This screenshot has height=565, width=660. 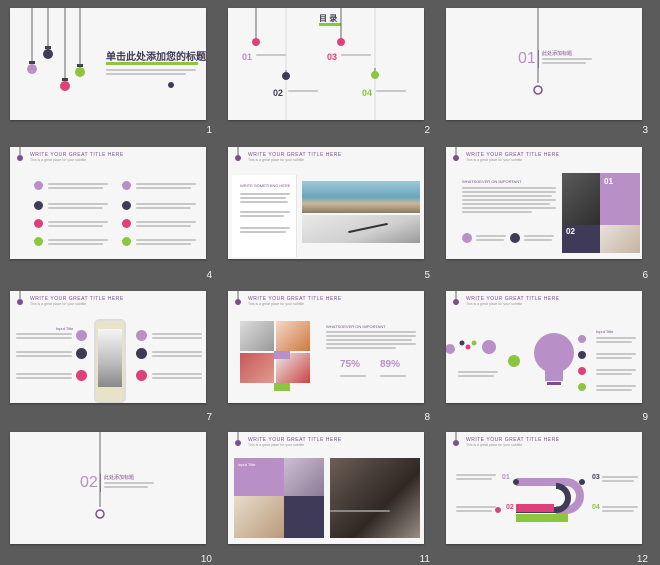 I want to click on slide-number: 8, so click(x=427, y=417).